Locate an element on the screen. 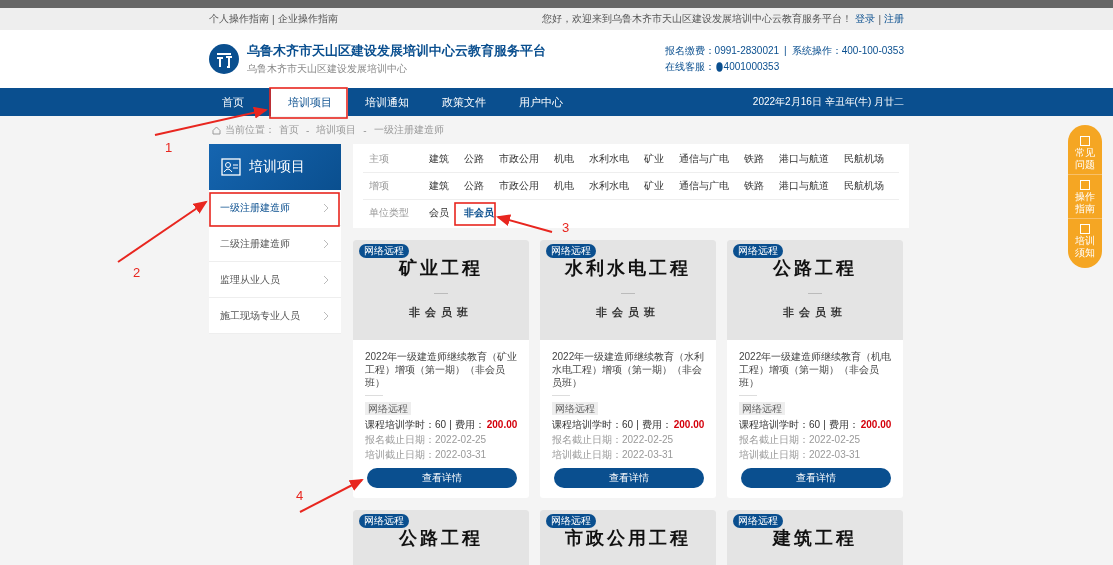  payment-phone: 报名缴费：0991-2830021 is located at coordinates (722, 50).